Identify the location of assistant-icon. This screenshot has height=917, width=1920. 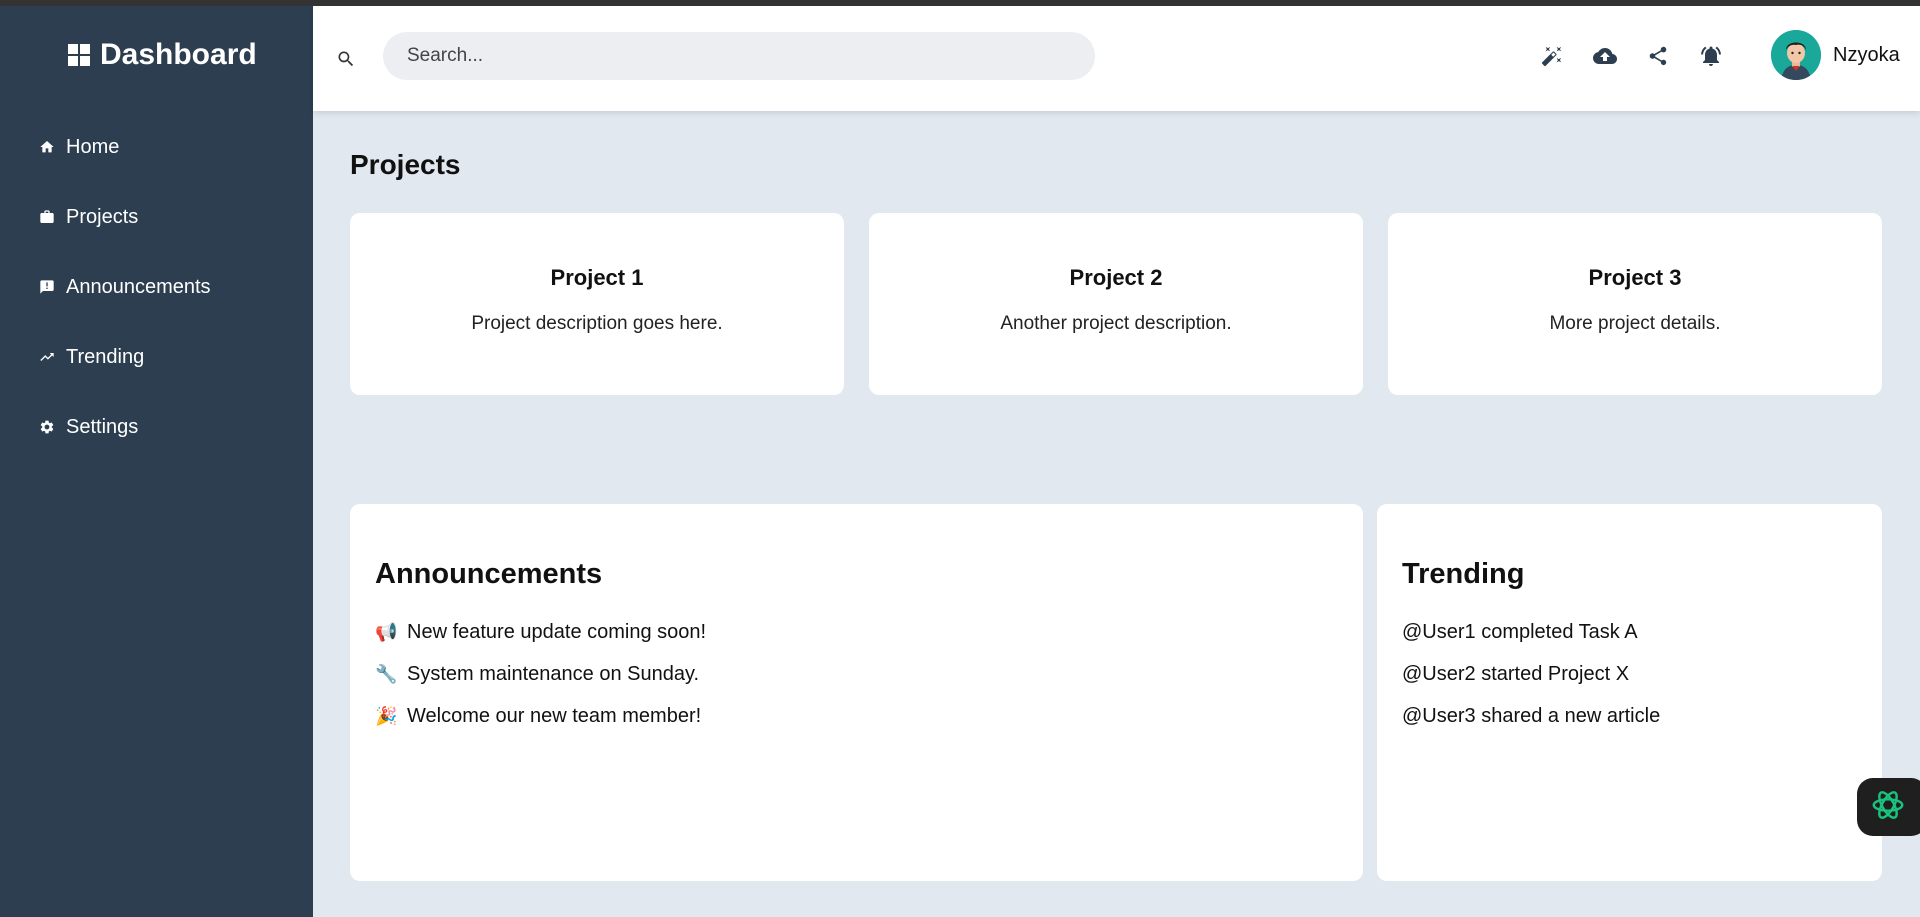
(1888, 807).